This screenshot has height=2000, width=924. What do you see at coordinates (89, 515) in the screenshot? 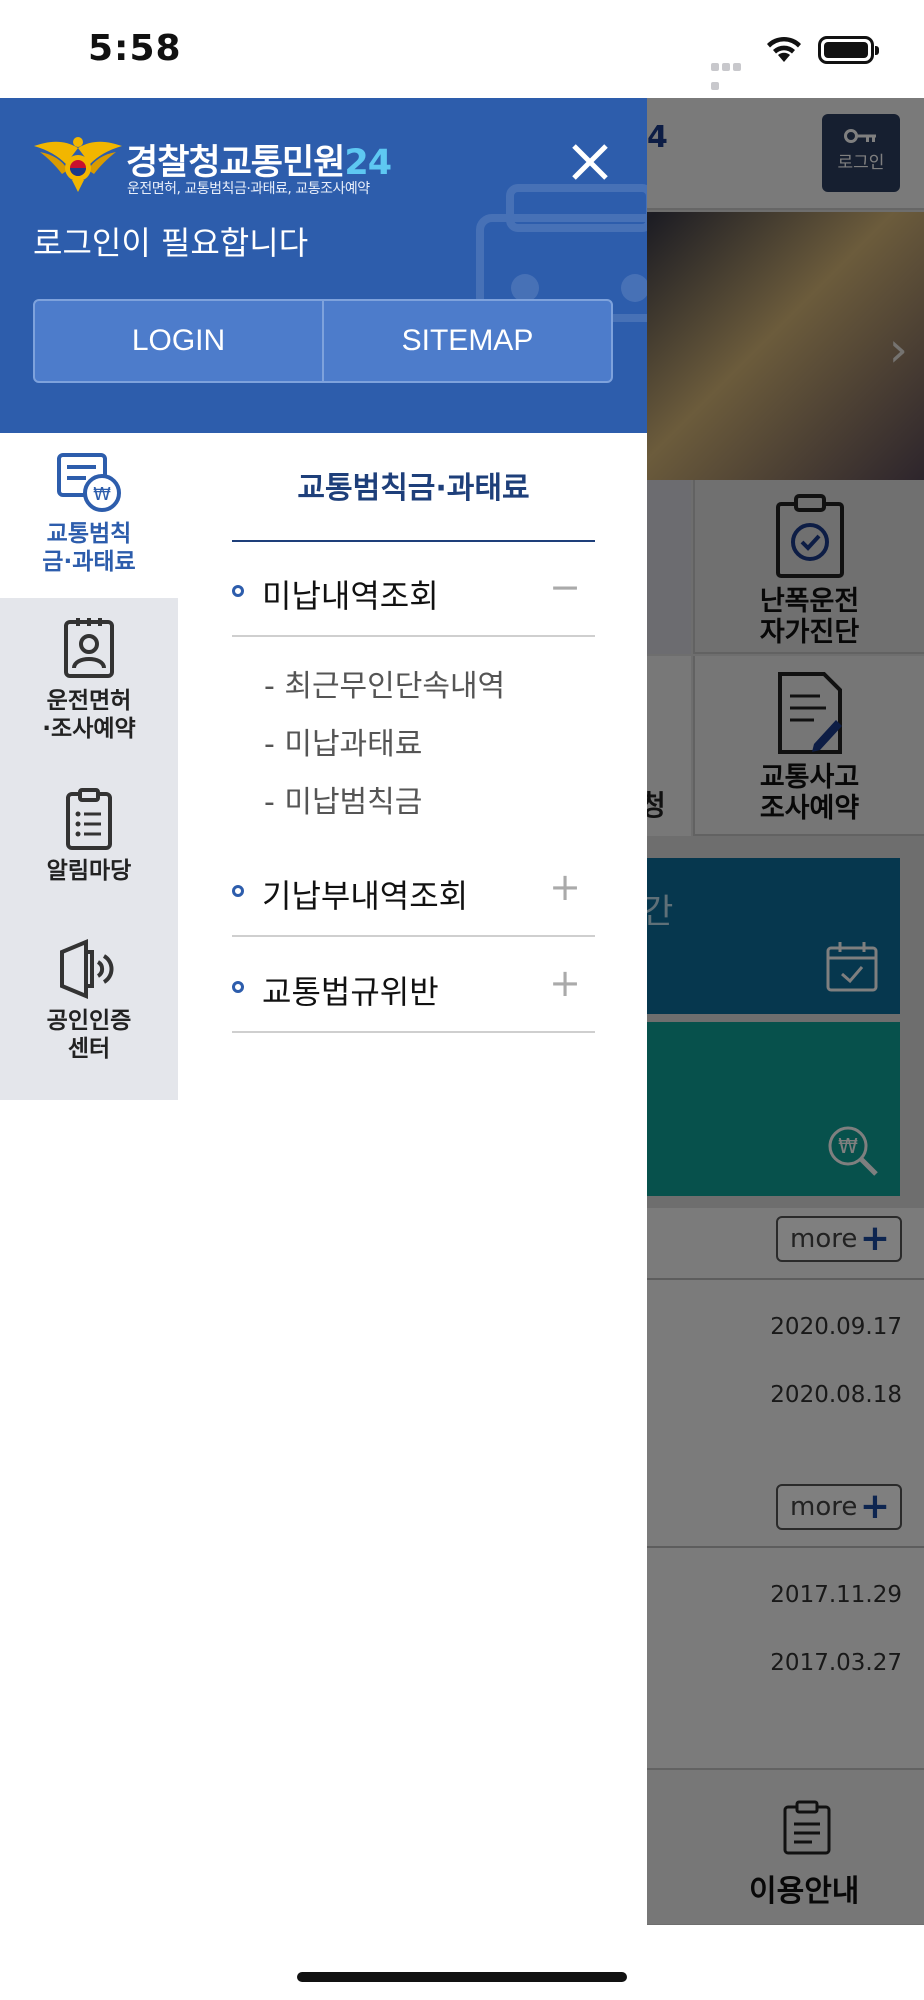
I see `category-traffic-fines: ₩ 교통범칙 금·과태료` at bounding box center [89, 515].